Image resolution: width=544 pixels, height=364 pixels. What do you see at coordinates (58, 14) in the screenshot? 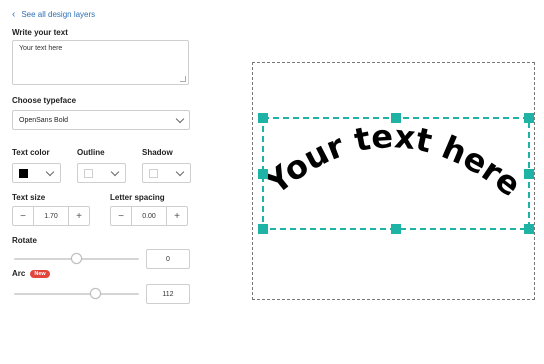
I see `back-link-label: See all design layers` at bounding box center [58, 14].